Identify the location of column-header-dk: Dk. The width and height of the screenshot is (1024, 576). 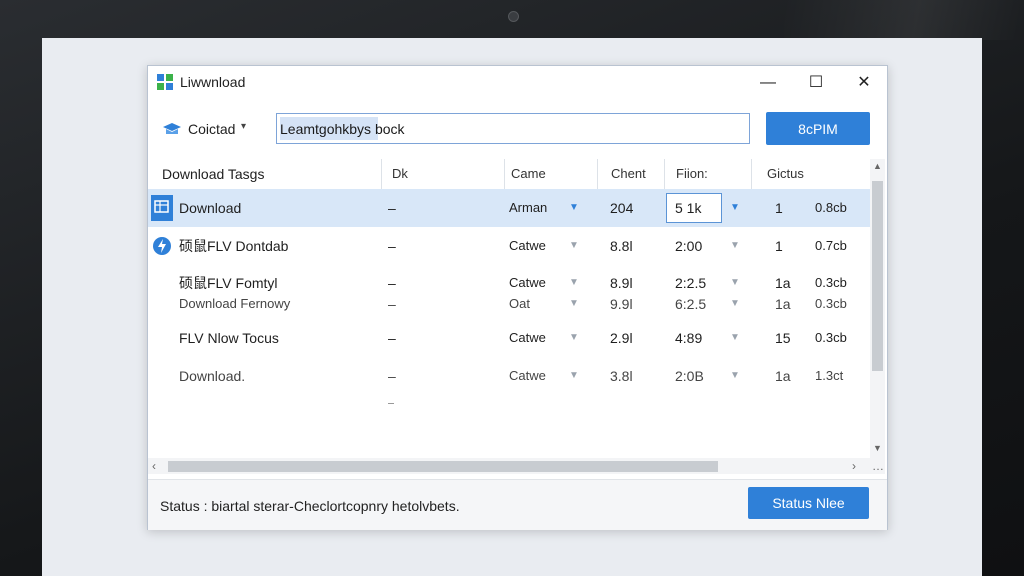
(400, 174).